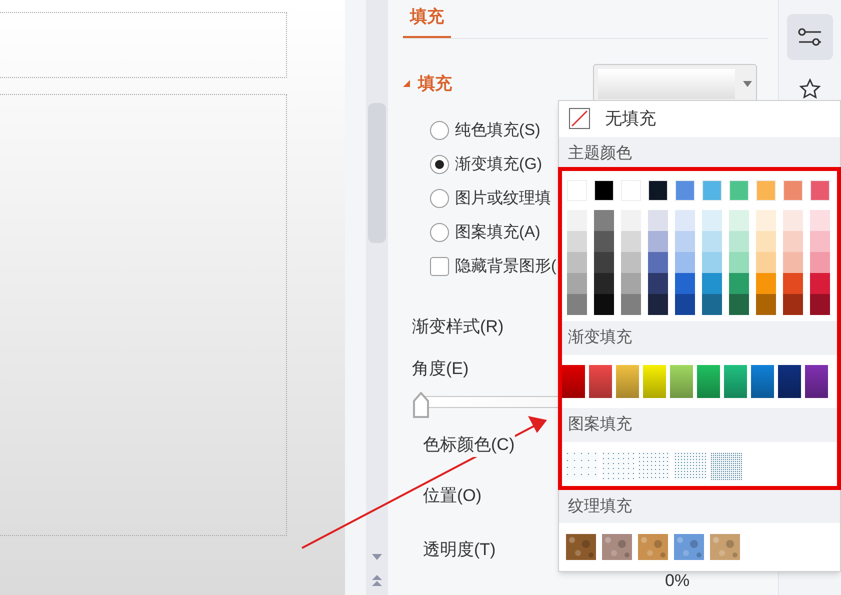 The height and width of the screenshot is (595, 841). Describe the element at coordinates (699, 507) in the screenshot. I see `section-header: 纹理填充` at that location.